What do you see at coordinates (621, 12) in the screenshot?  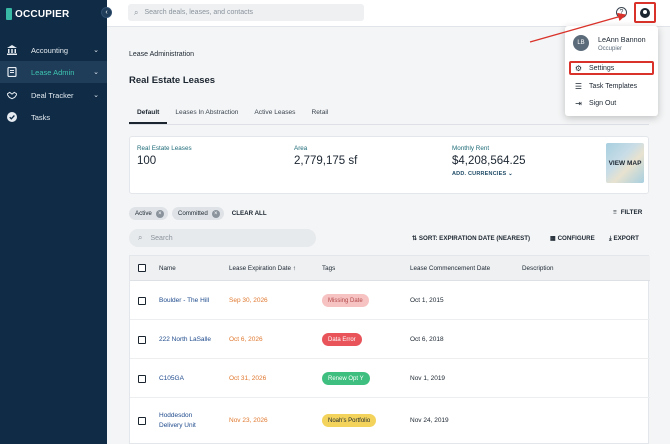 I see `help-icon: ?` at bounding box center [621, 12].